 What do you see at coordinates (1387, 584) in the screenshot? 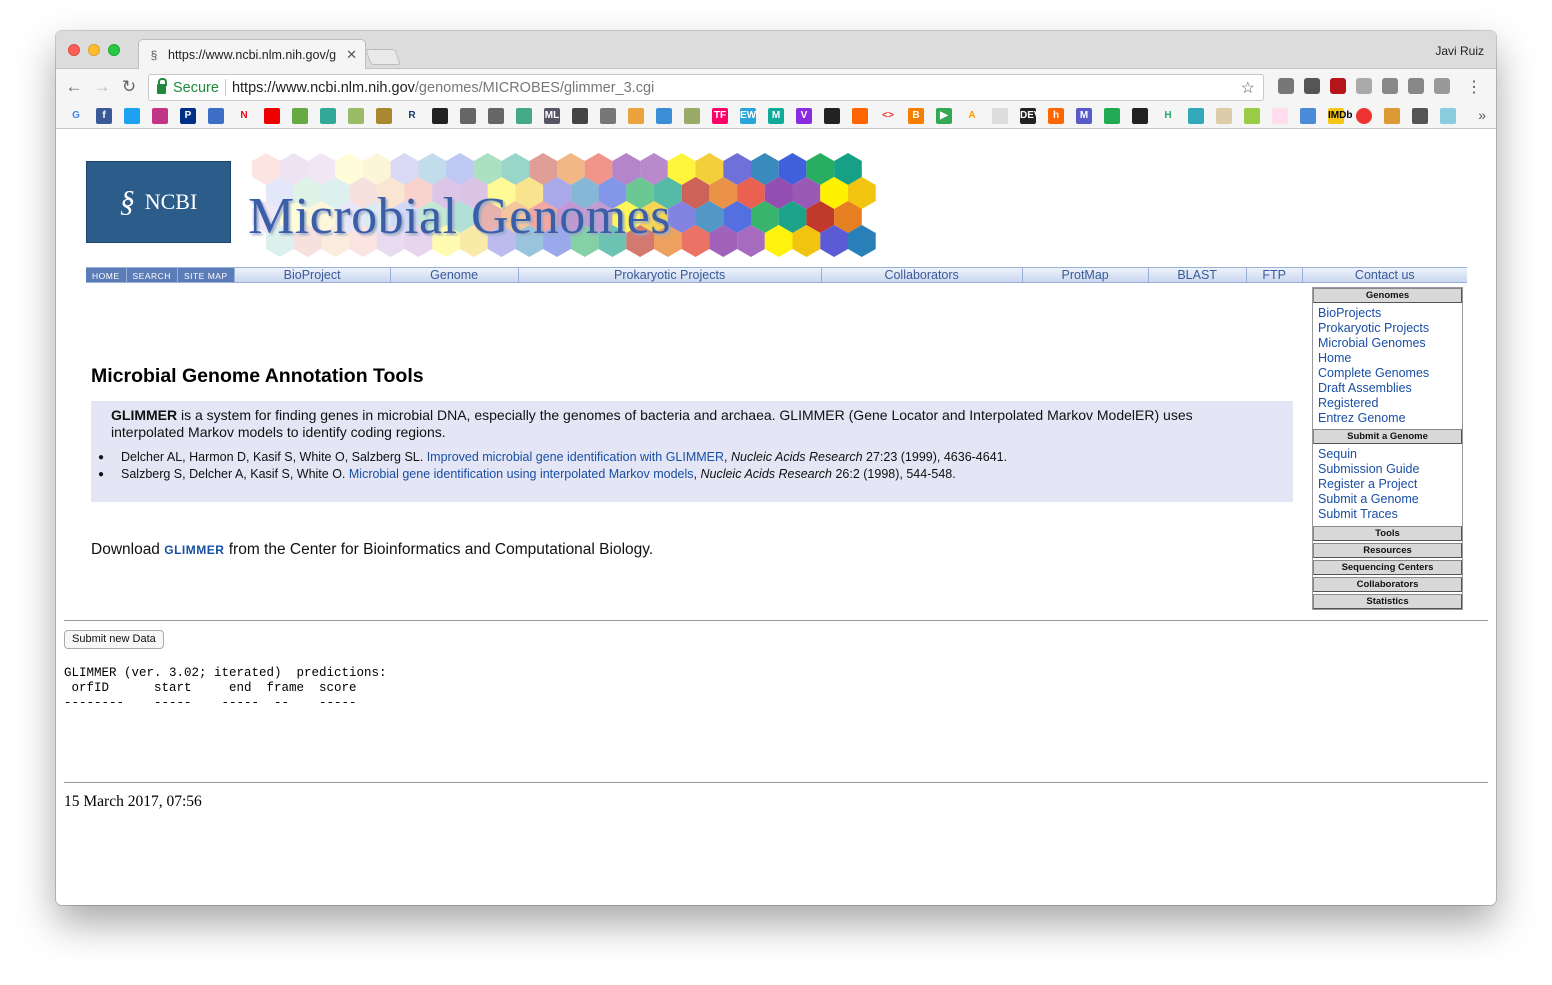
I see `sidebar-heading-collaborators: Collaborators` at bounding box center [1387, 584].